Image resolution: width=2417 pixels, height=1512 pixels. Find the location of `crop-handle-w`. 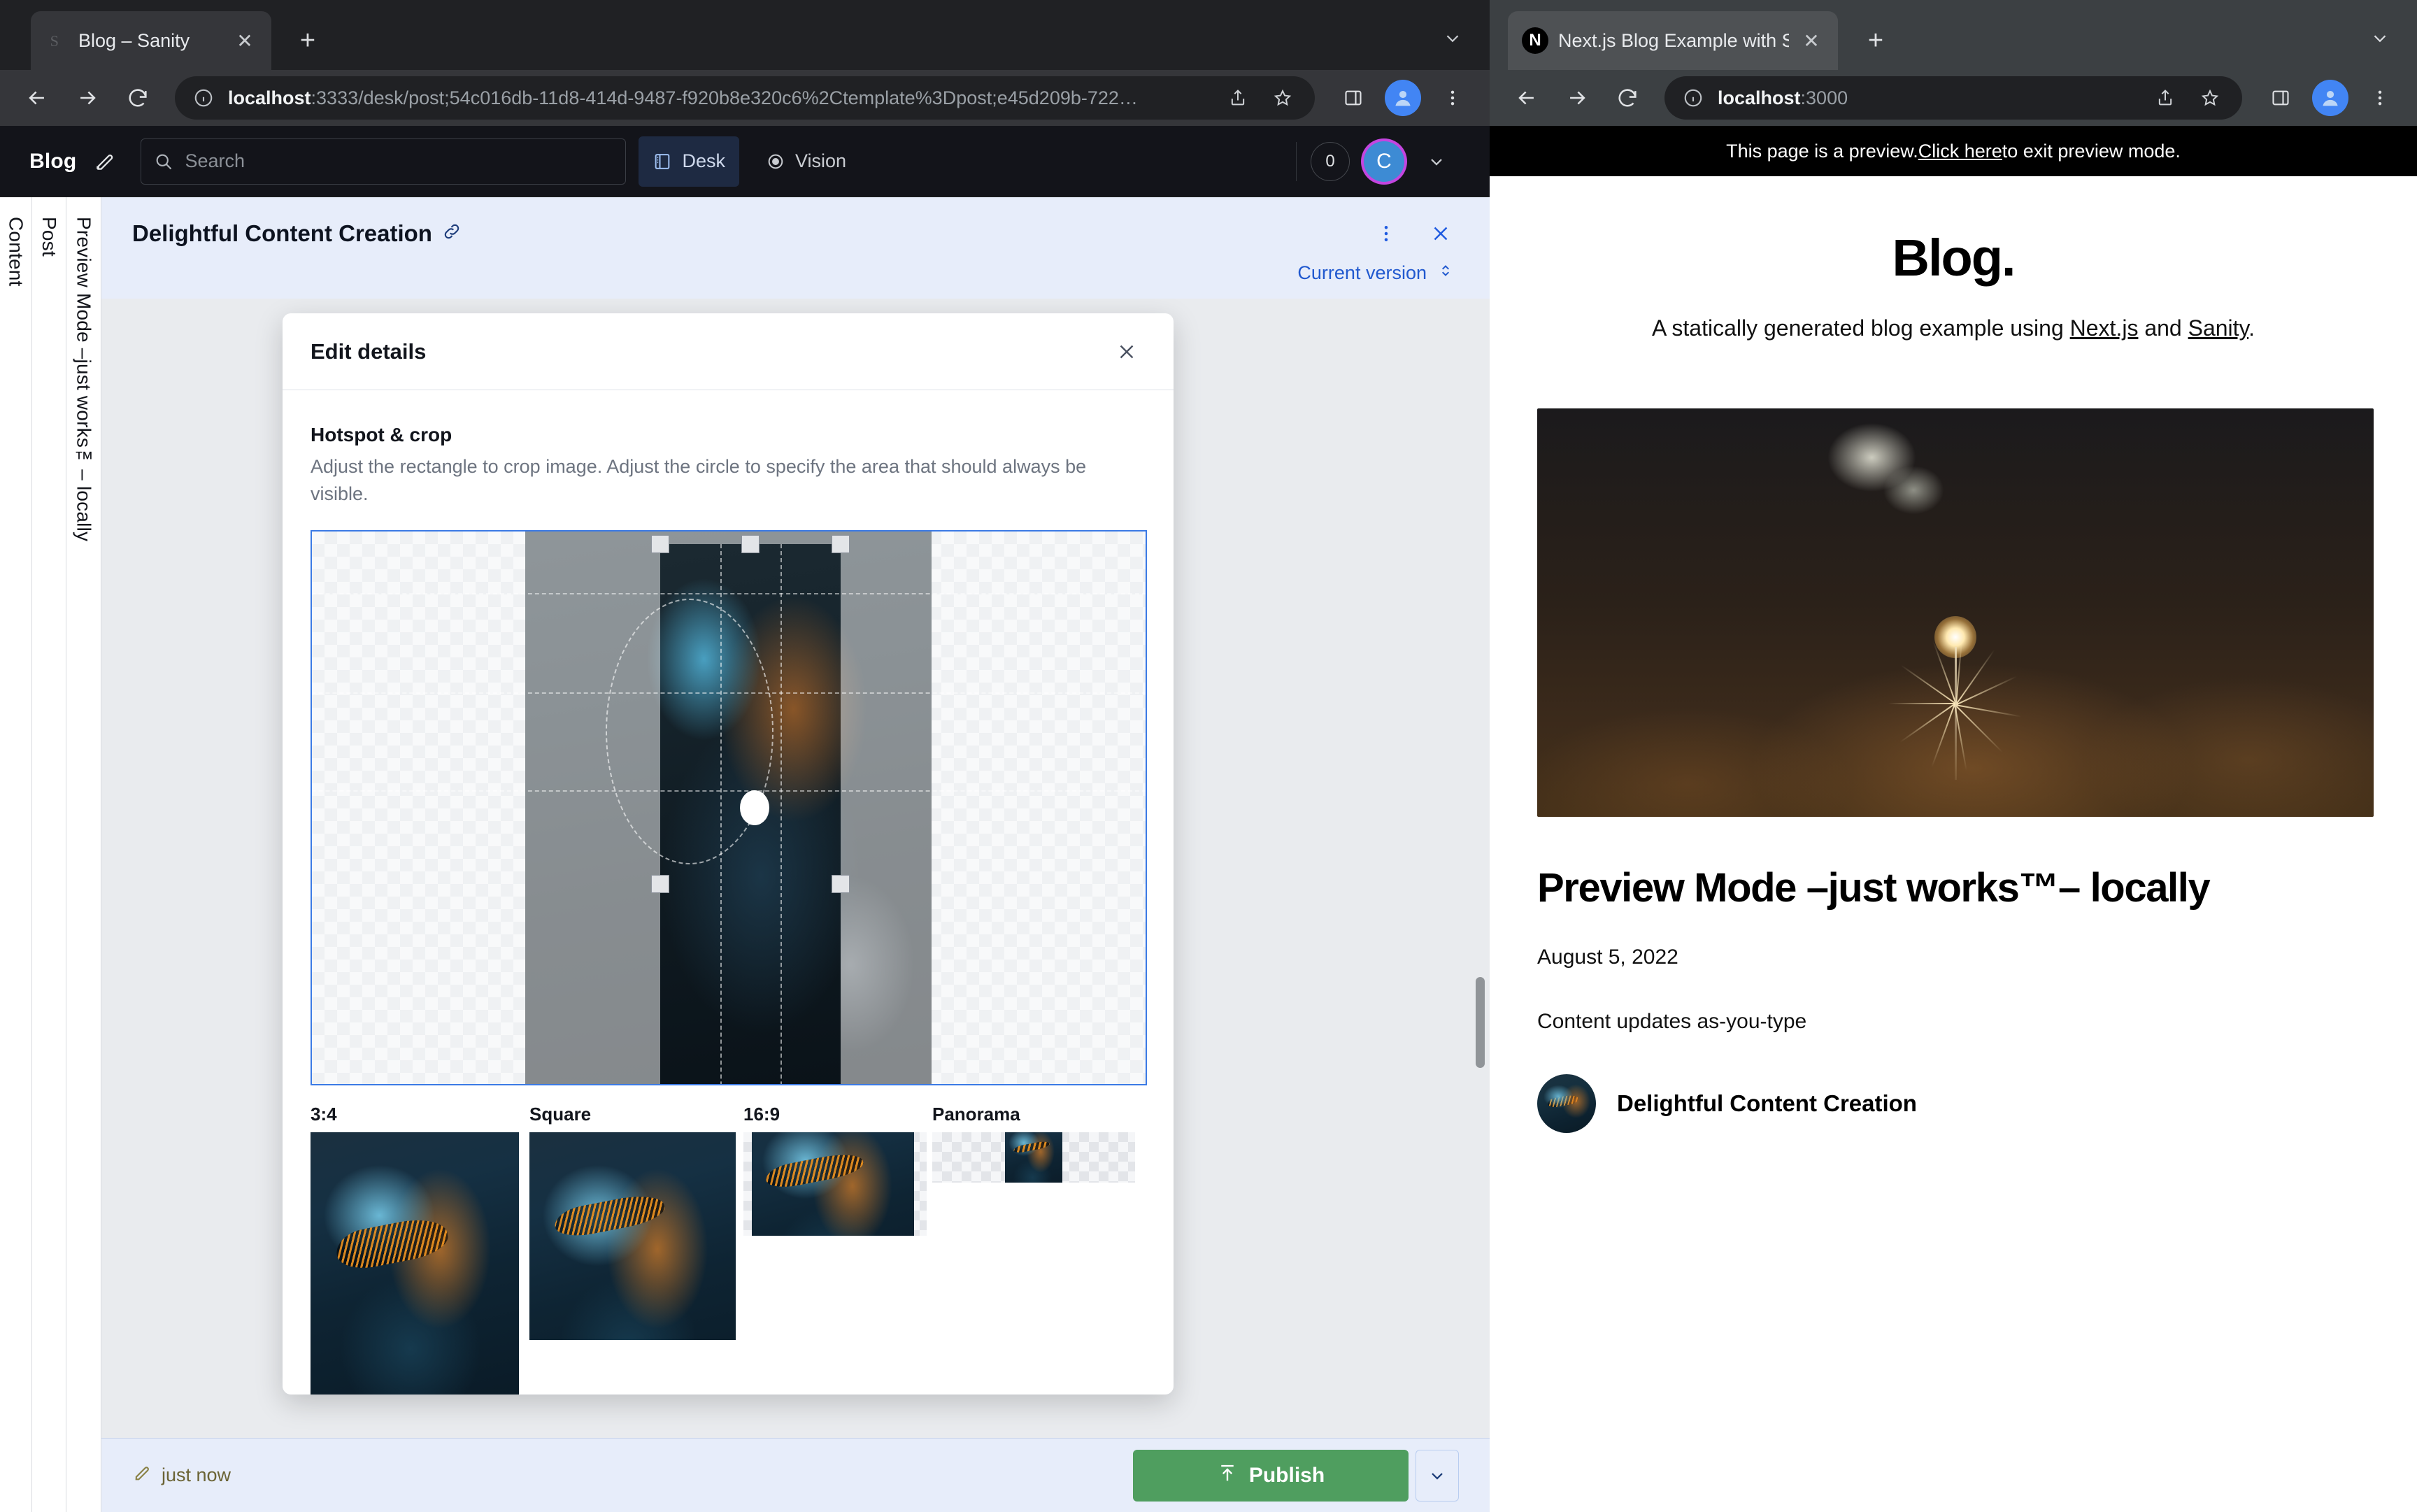

crop-handle-w is located at coordinates (660, 883).